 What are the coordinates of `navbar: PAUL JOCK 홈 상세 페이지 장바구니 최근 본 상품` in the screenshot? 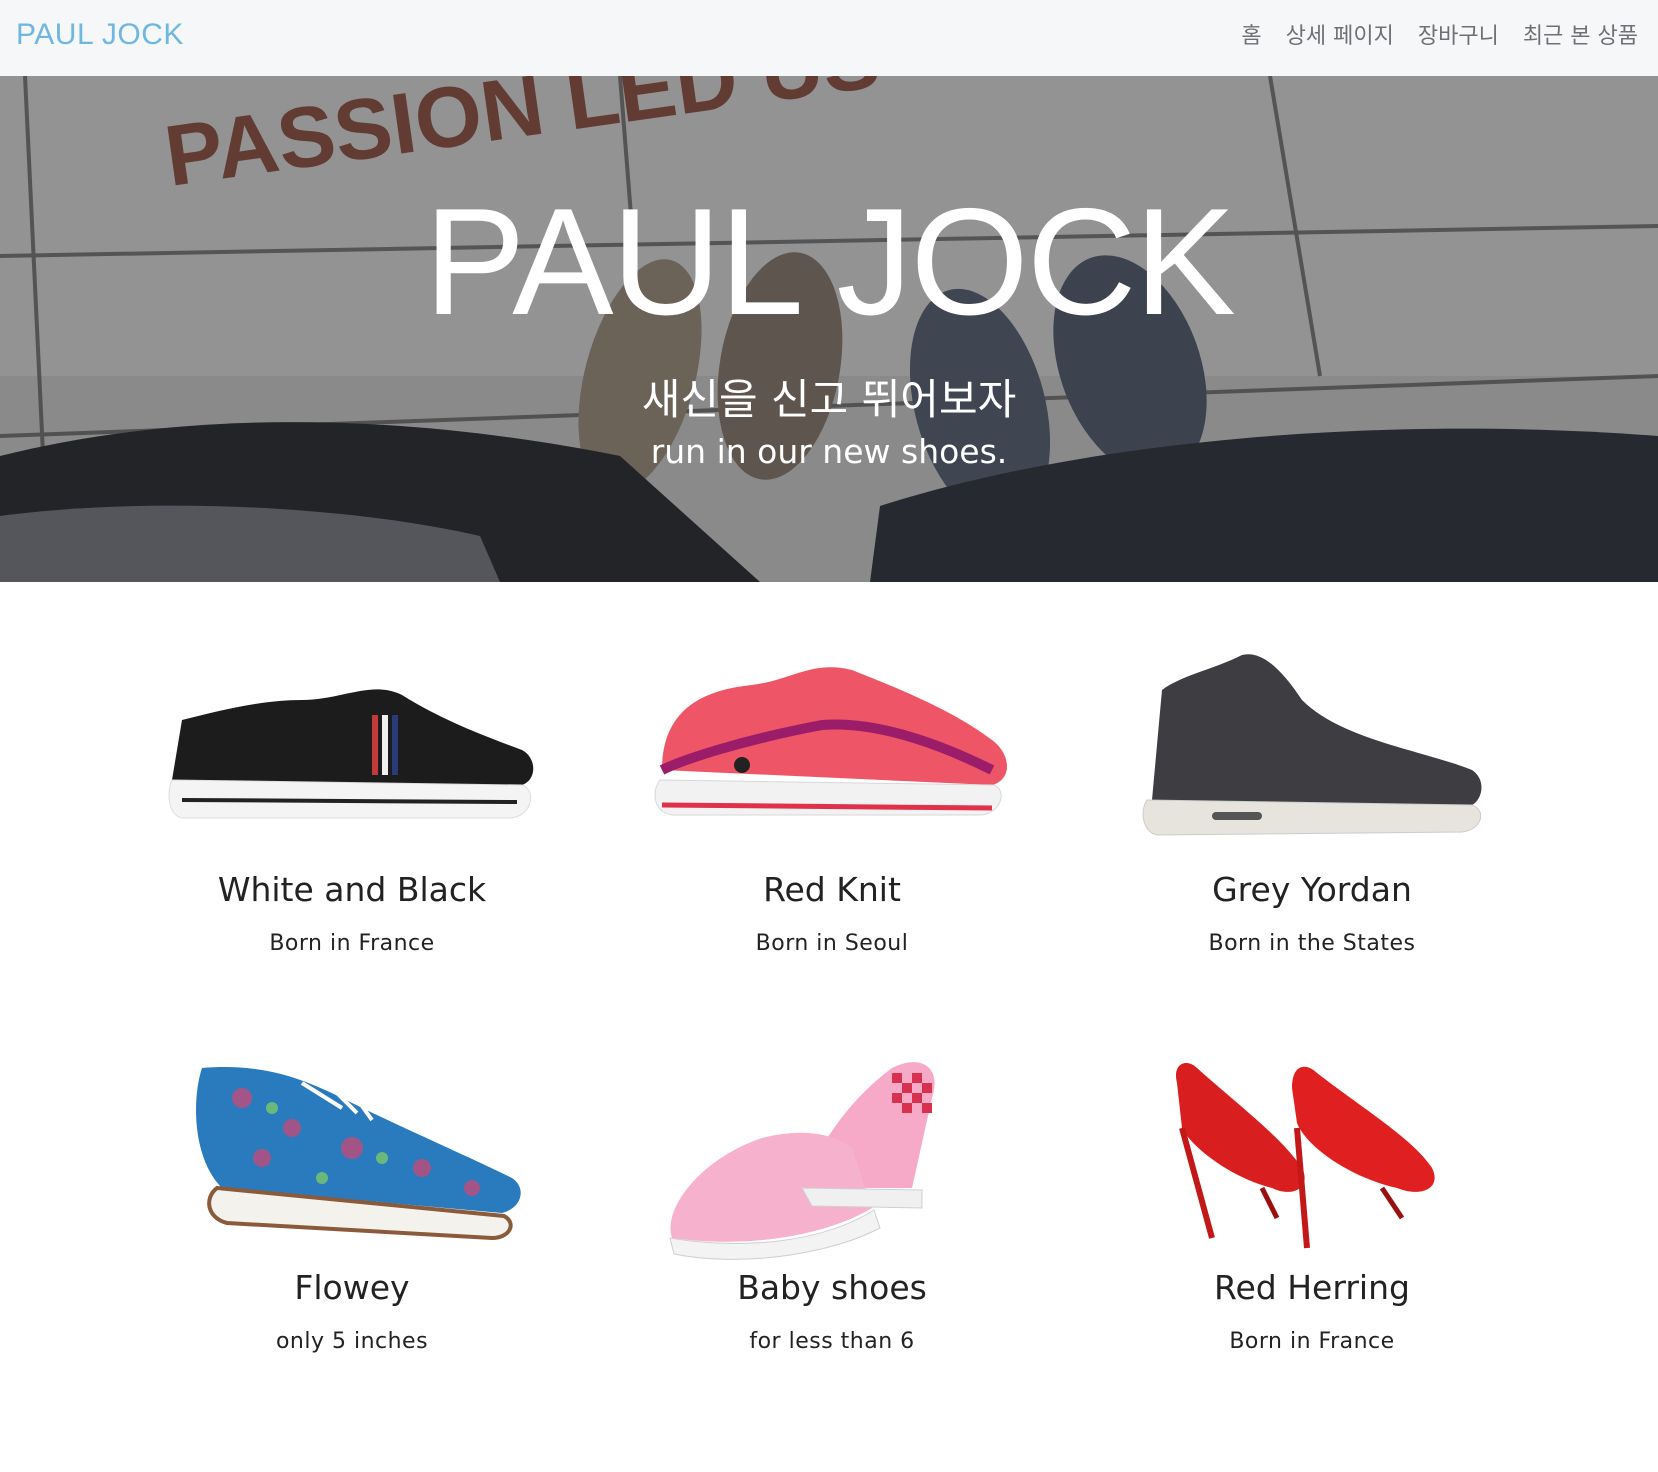 It's located at (829, 38).